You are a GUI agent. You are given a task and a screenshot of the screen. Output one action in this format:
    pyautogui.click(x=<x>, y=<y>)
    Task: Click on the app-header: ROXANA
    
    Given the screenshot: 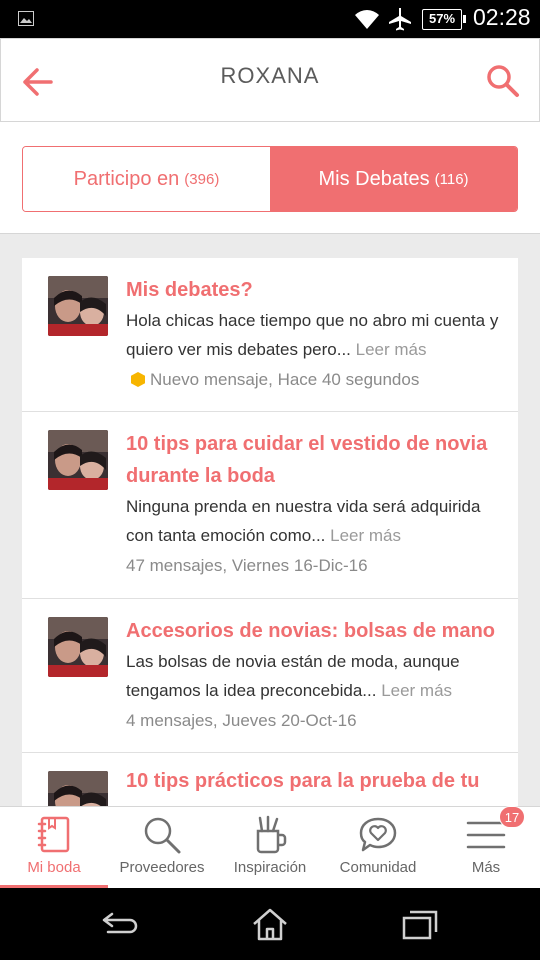 What is the action you would take?
    pyautogui.click(x=270, y=80)
    